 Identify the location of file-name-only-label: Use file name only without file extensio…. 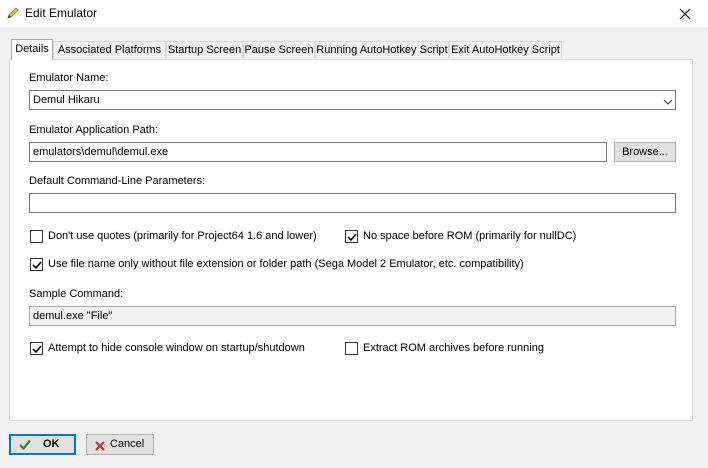
(286, 264).